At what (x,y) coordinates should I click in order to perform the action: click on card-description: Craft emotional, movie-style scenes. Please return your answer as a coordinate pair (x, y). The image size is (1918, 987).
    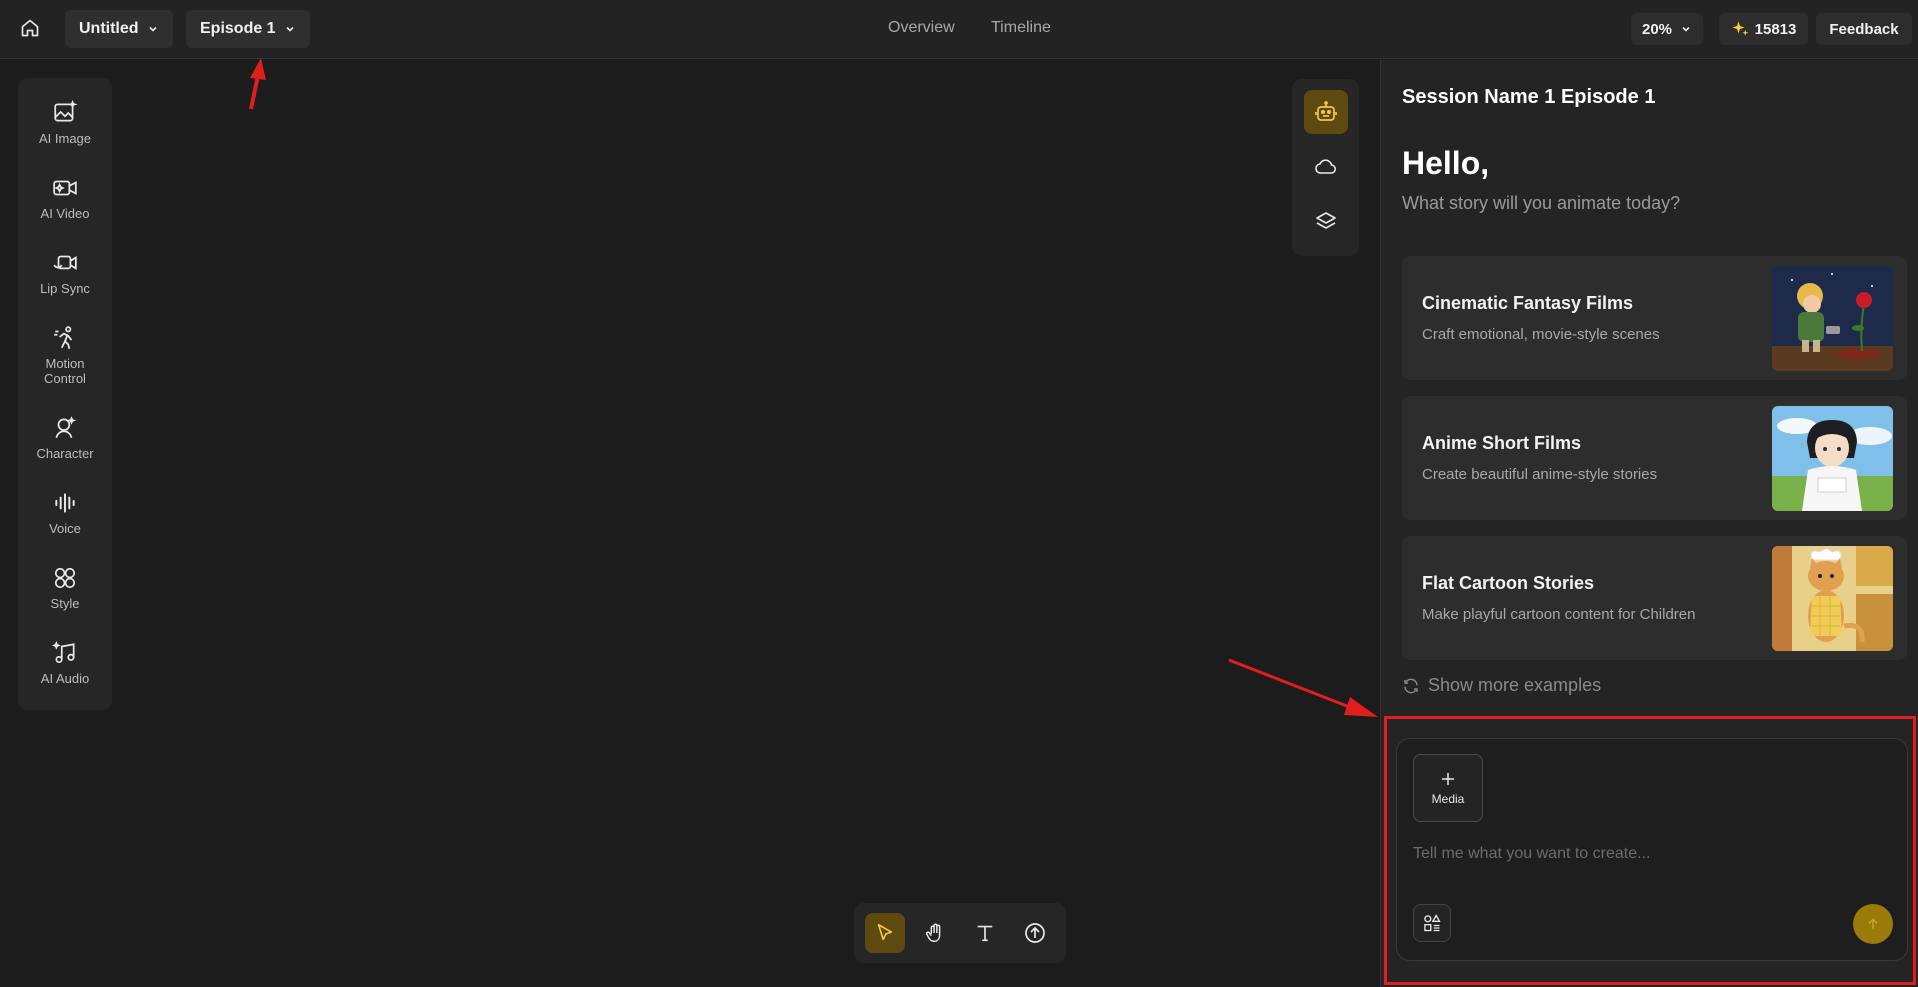
    Looking at the image, I should click on (1541, 334).